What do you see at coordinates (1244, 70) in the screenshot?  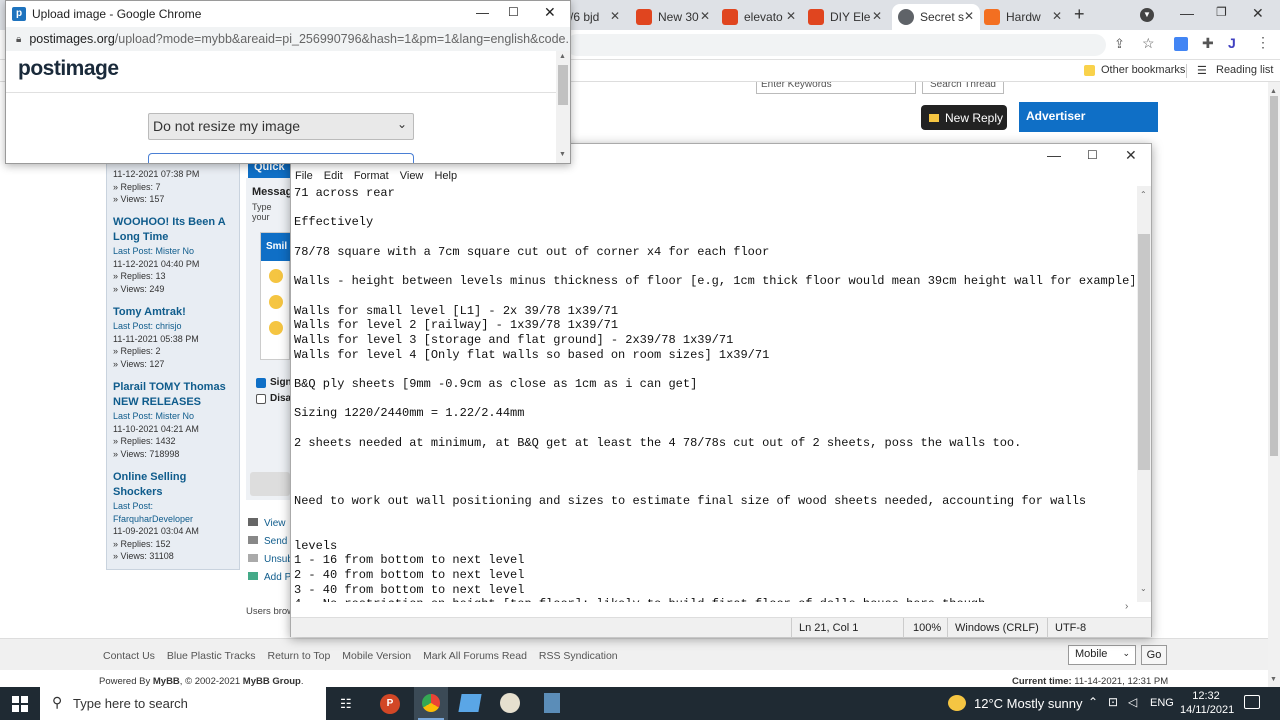 I see `reading-list: Reading list` at bounding box center [1244, 70].